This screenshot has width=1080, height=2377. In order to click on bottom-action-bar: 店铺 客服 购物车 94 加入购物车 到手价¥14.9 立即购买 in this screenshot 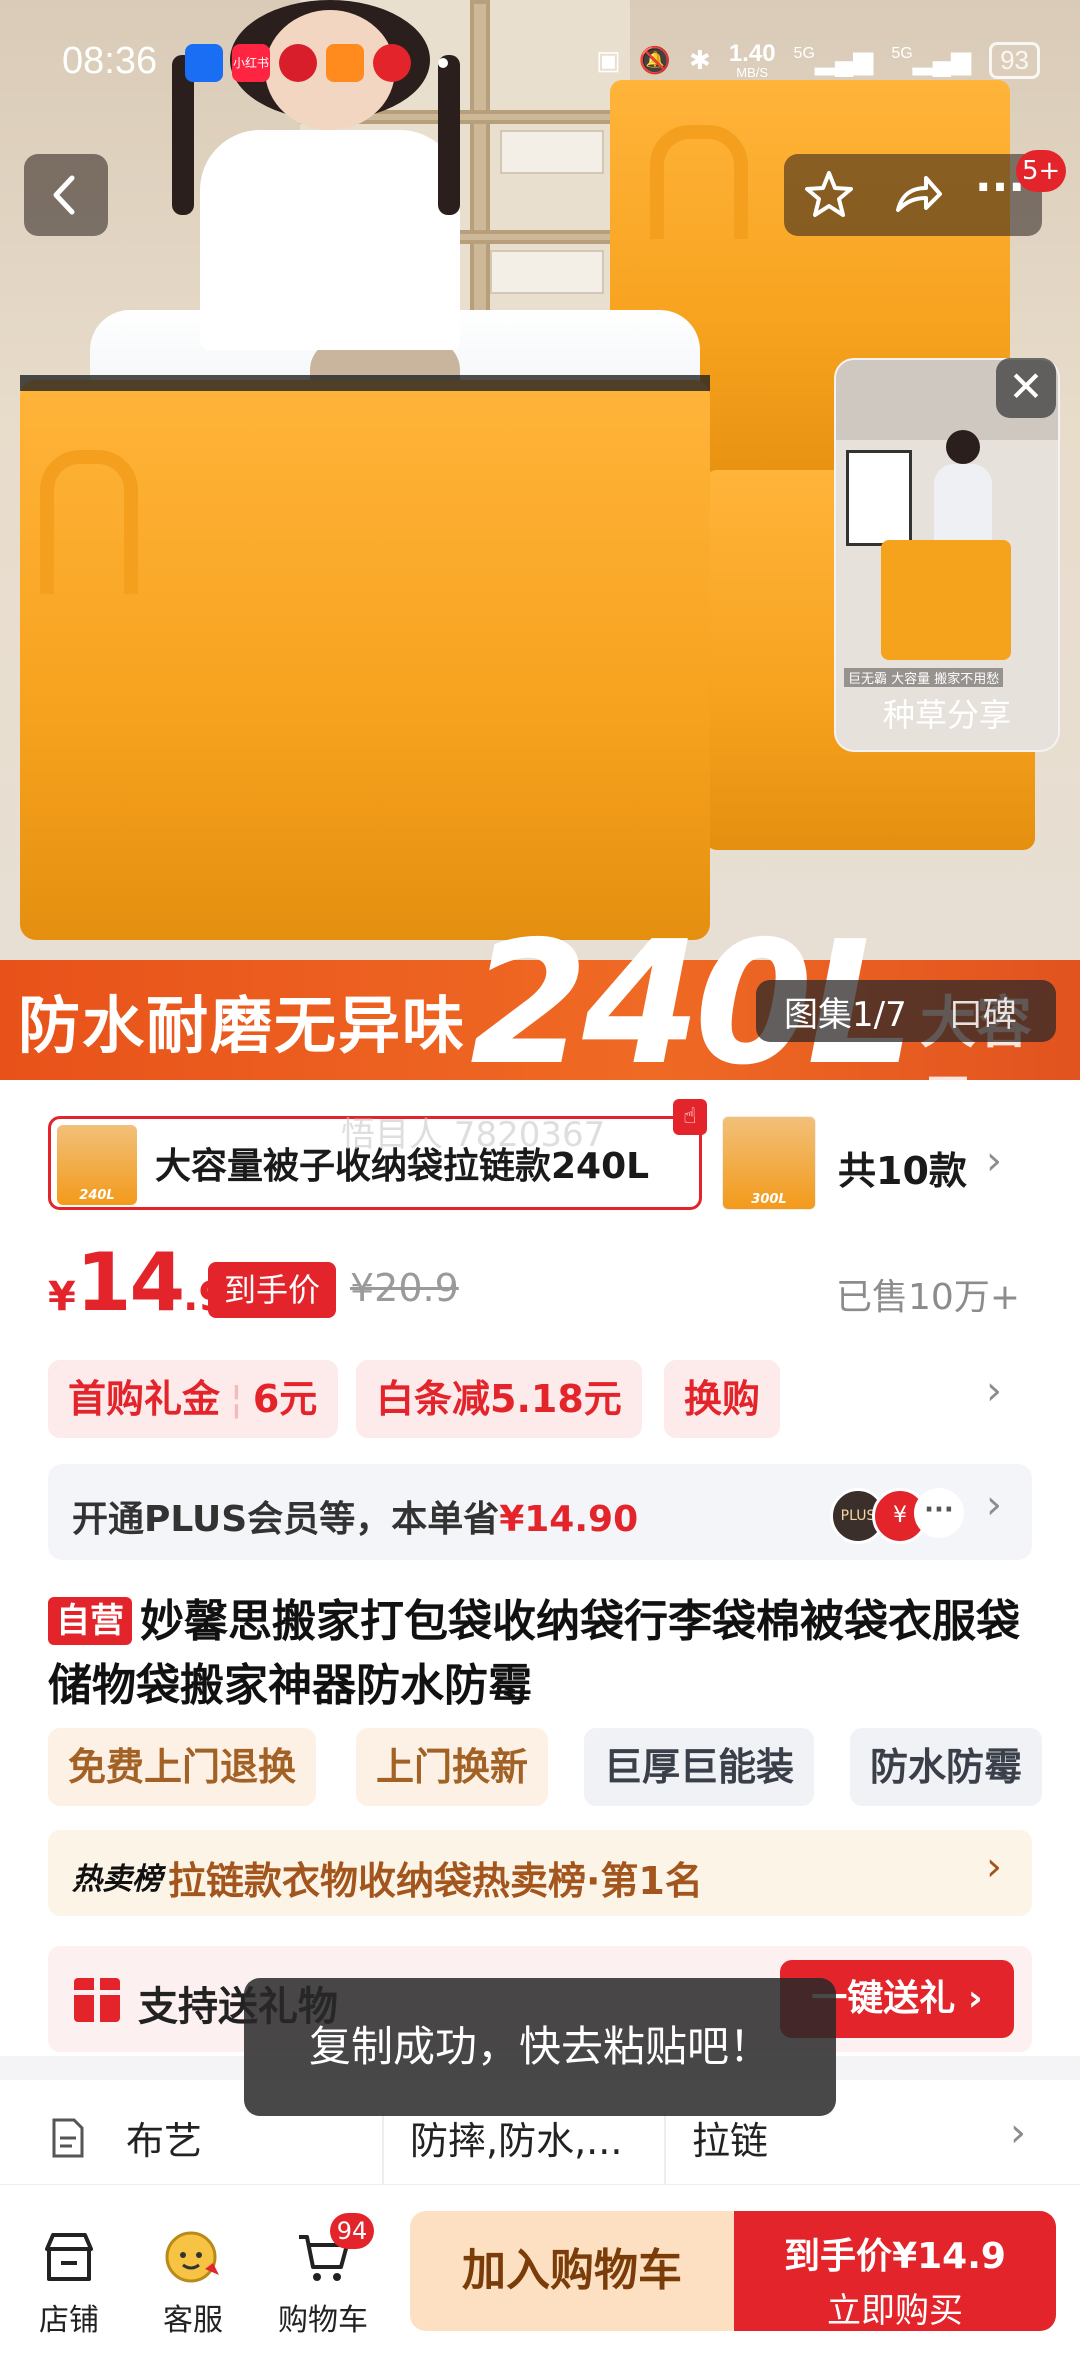, I will do `click(540, 2280)`.